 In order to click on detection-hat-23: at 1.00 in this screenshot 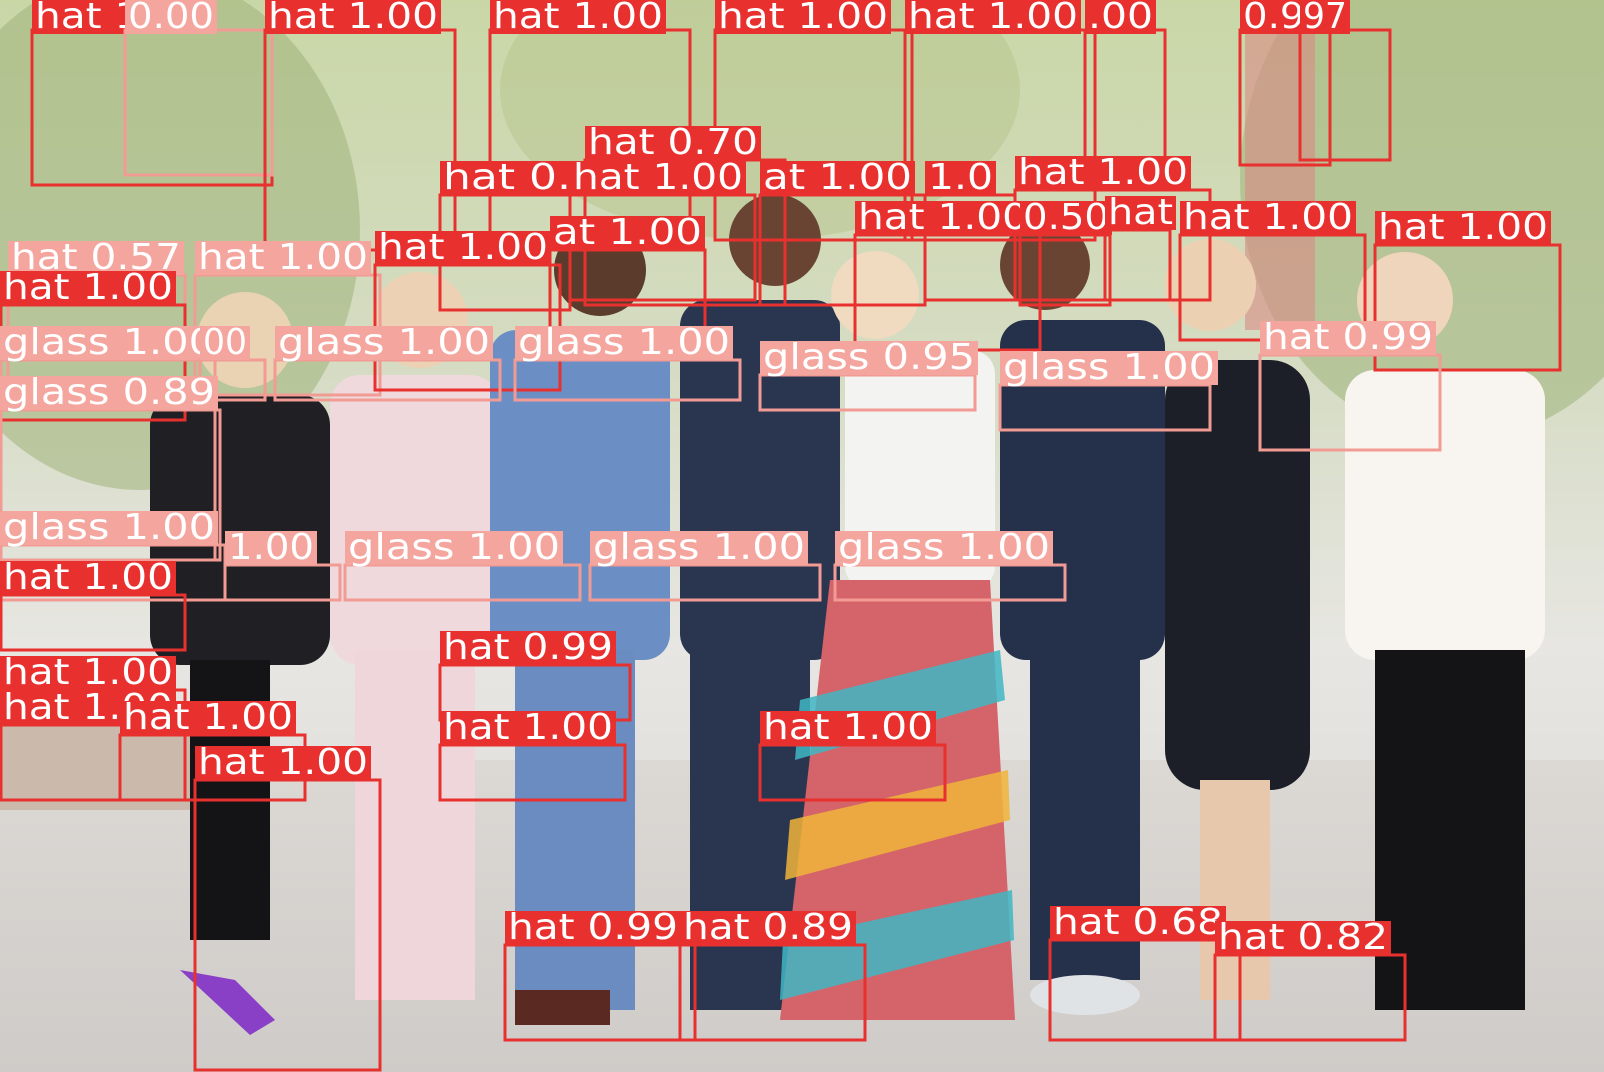, I will do `click(627, 272)`.